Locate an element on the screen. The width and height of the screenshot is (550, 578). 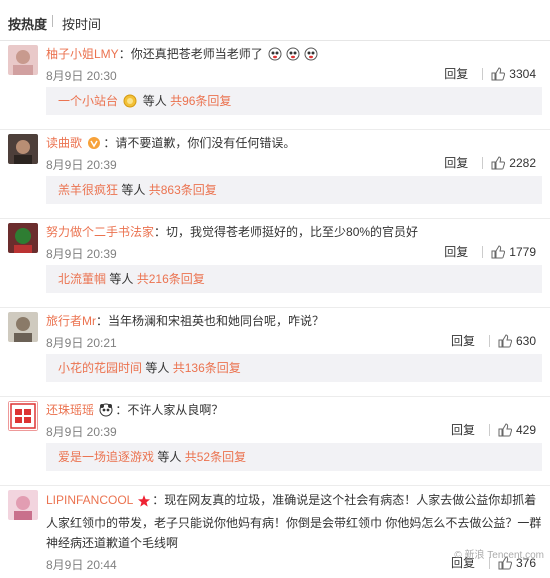
comment-line: 柚子小姐LMY：你还真把苍老师当老师了 is located at coordinates (294, 55).